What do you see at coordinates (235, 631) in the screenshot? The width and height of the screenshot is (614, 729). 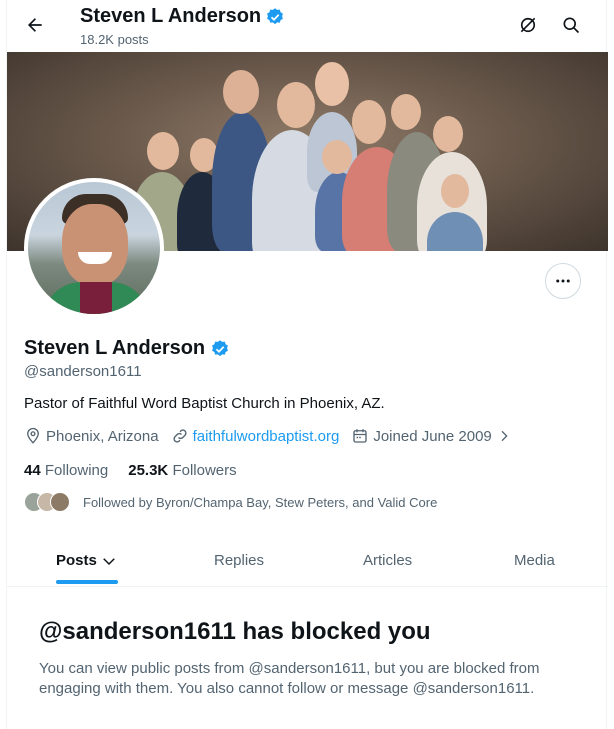 I see `blocked-title: @sanderson1611 has blocked you` at bounding box center [235, 631].